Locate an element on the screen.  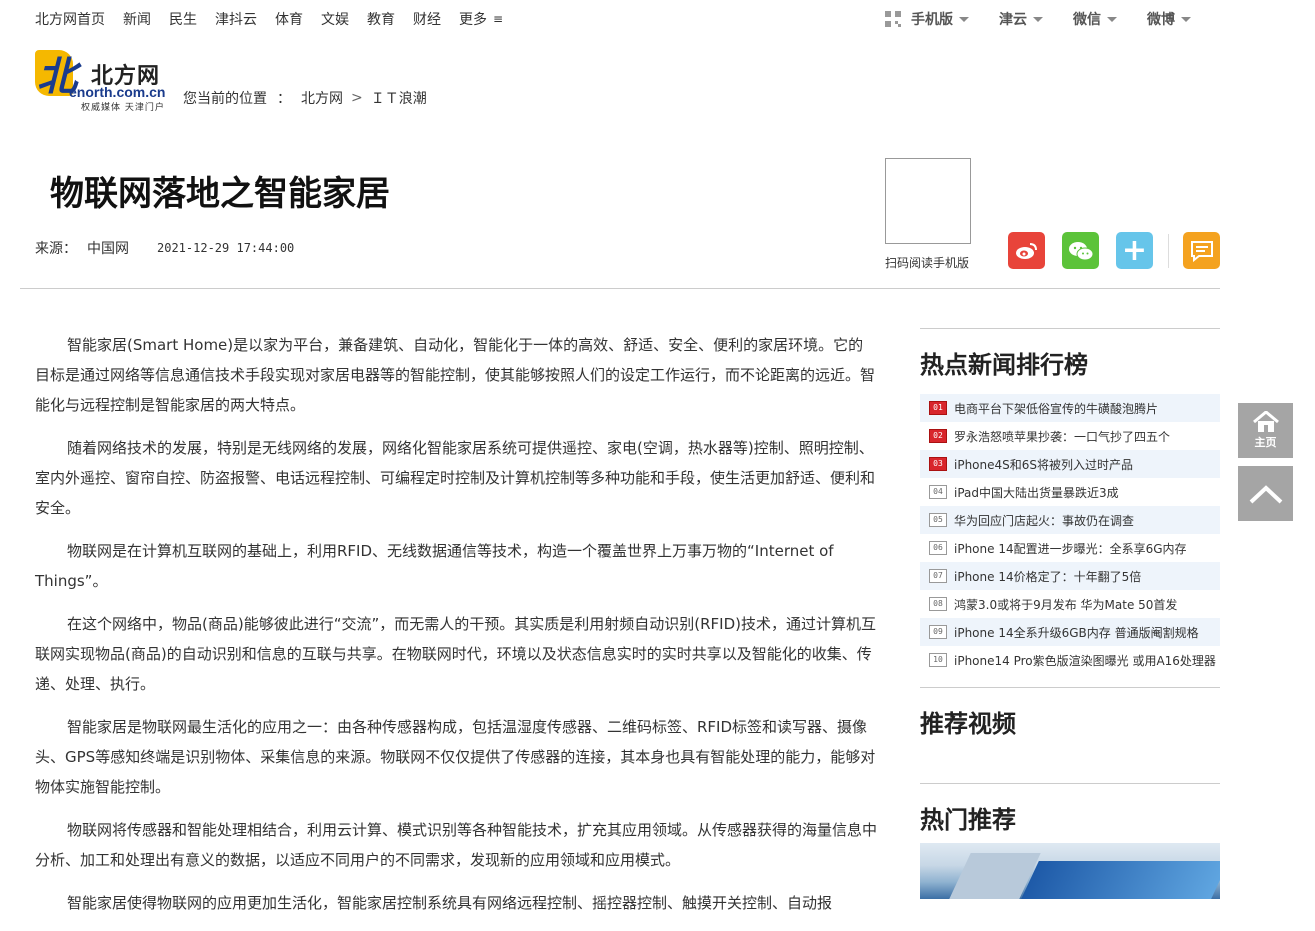
video-panel: 推荐视频 is located at coordinates (1070, 713).